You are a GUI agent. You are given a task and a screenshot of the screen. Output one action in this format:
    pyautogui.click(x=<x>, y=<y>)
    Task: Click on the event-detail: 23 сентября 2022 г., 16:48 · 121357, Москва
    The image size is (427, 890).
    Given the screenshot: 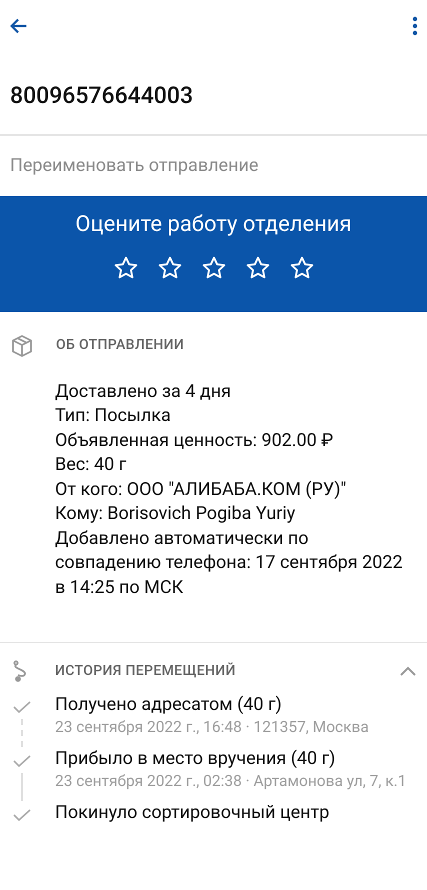 What is the action you would take?
    pyautogui.click(x=212, y=727)
    